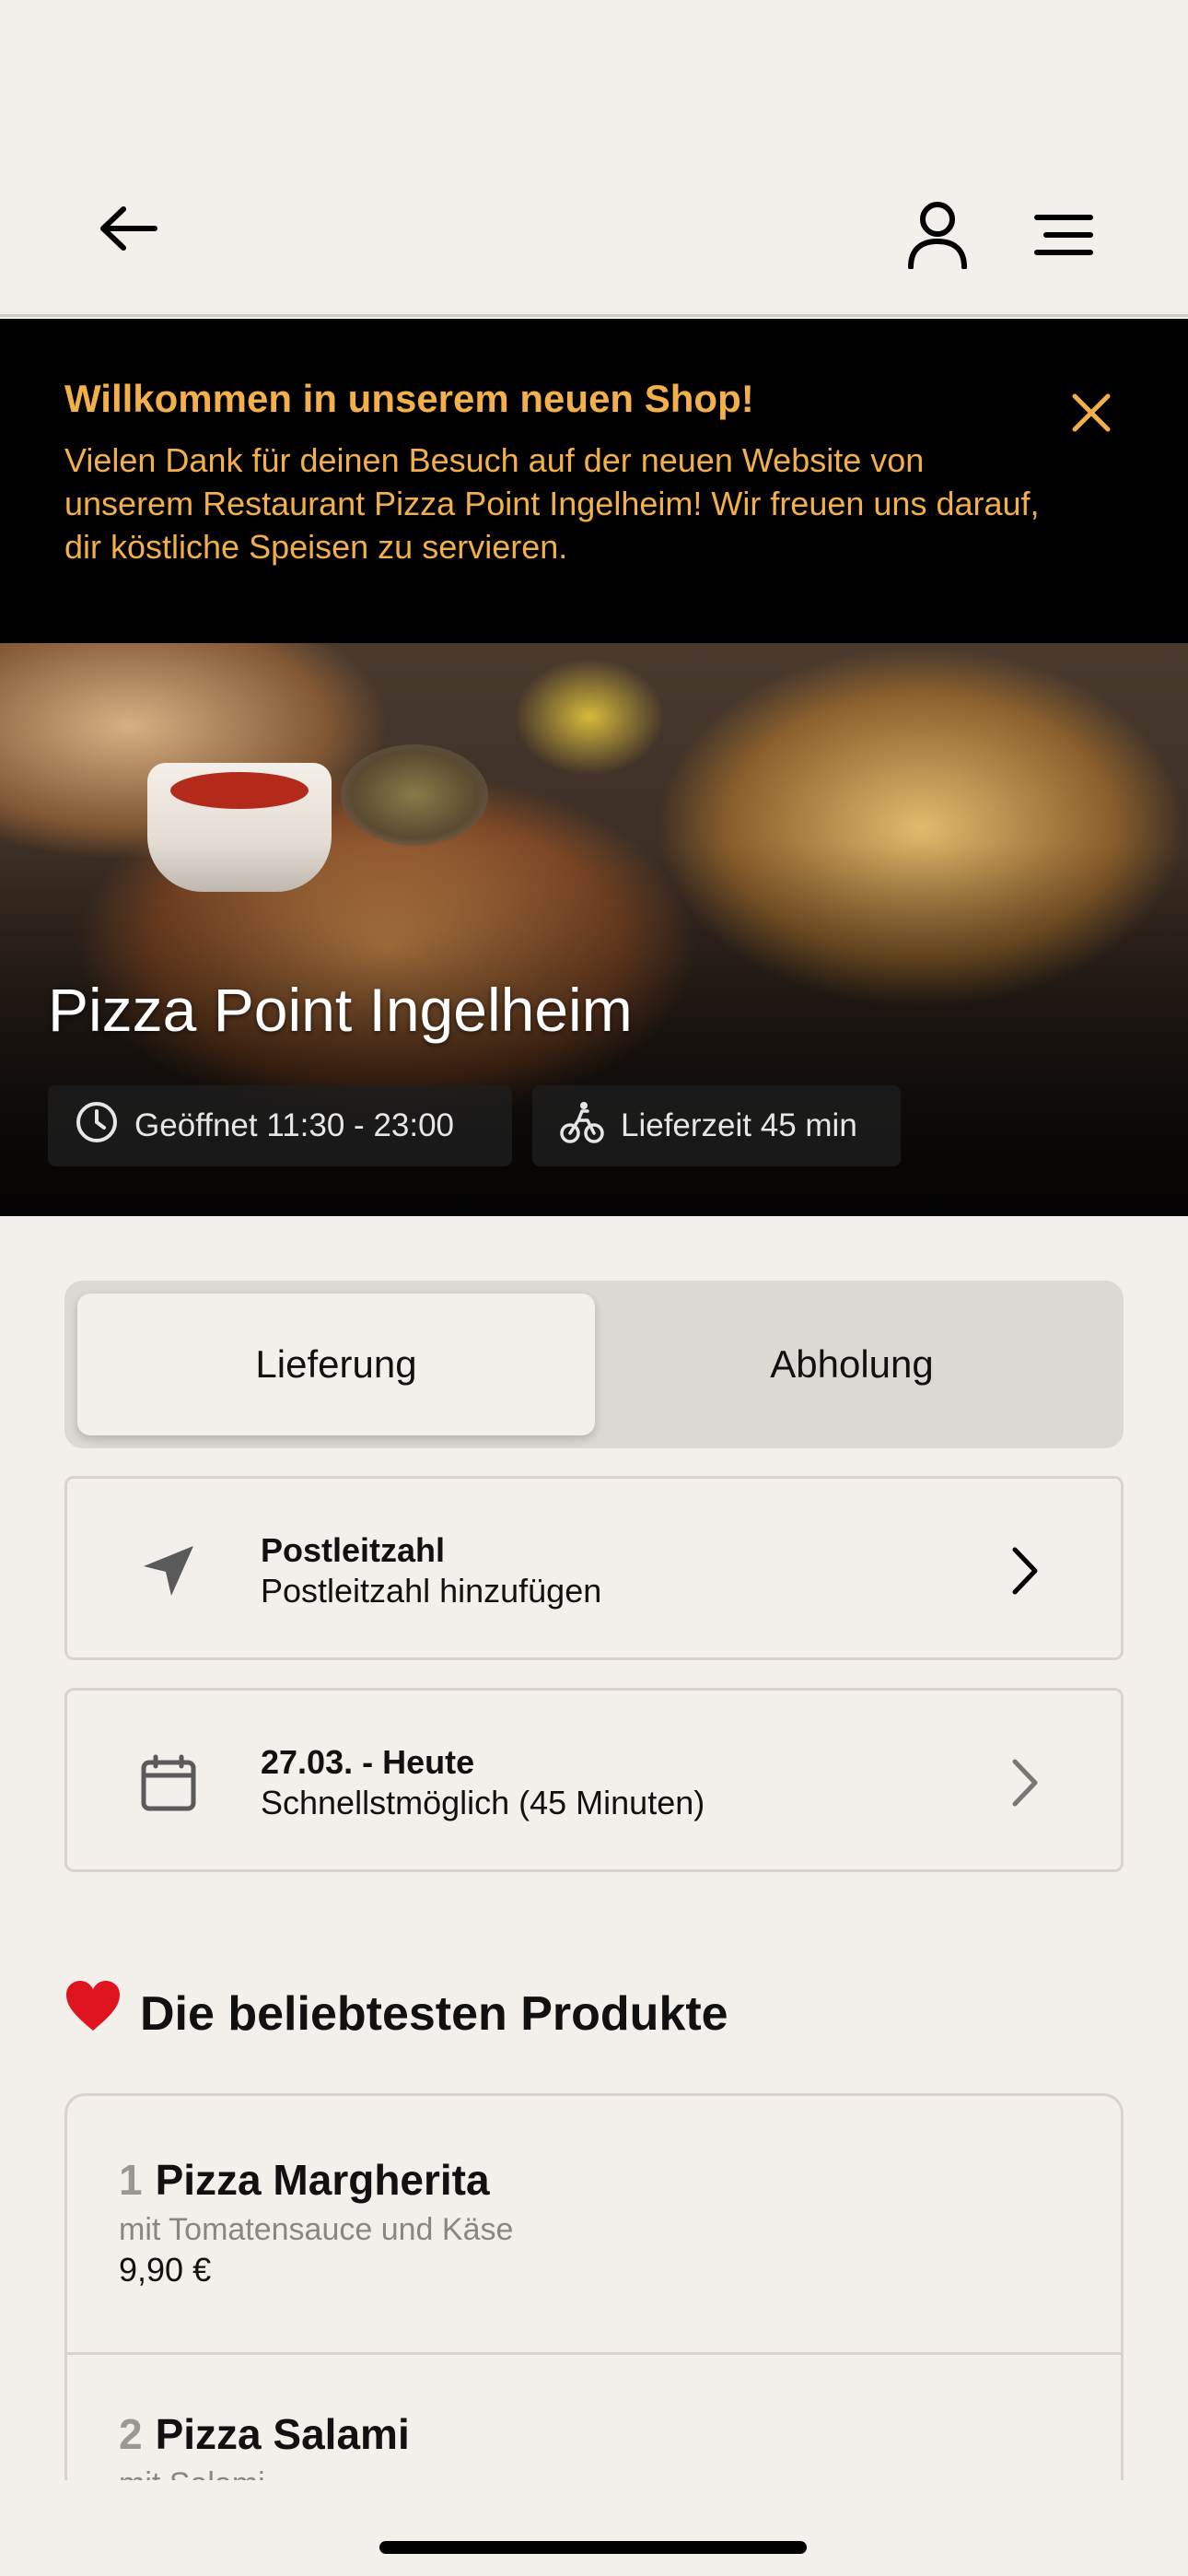 Image resolution: width=1188 pixels, height=2576 pixels. I want to click on calendar-icon, so click(169, 1783).